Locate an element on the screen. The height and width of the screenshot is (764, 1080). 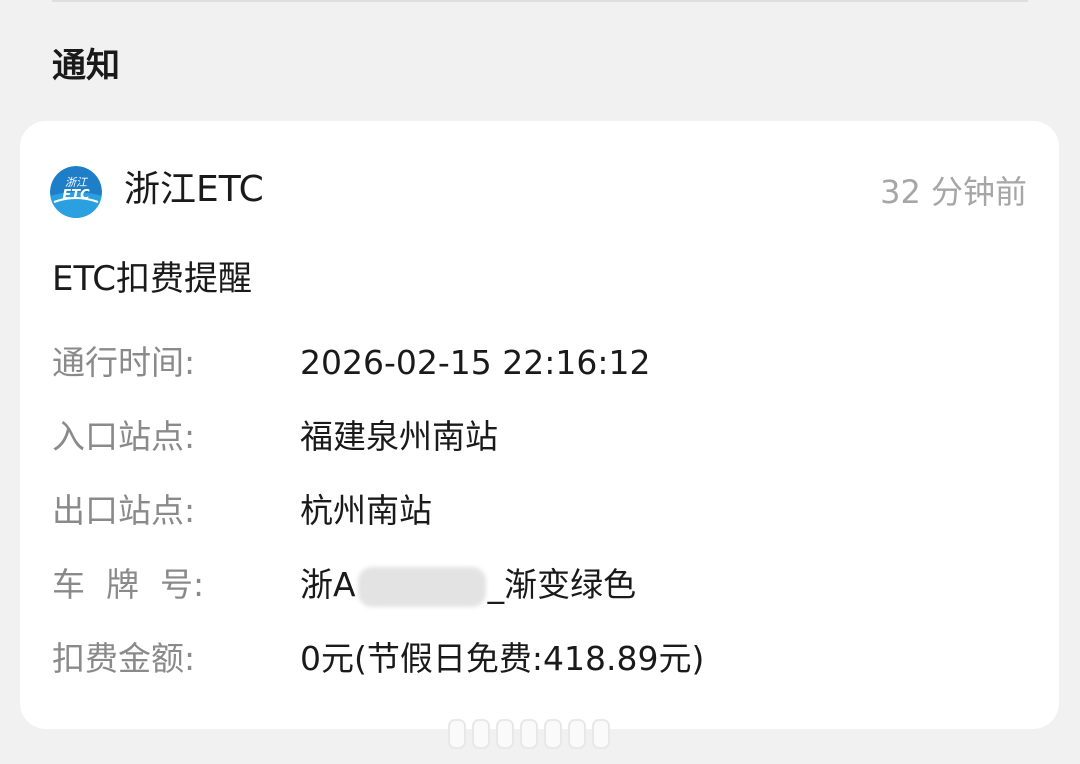
plate-suffix: _渐变绿色 is located at coordinates (562, 584).